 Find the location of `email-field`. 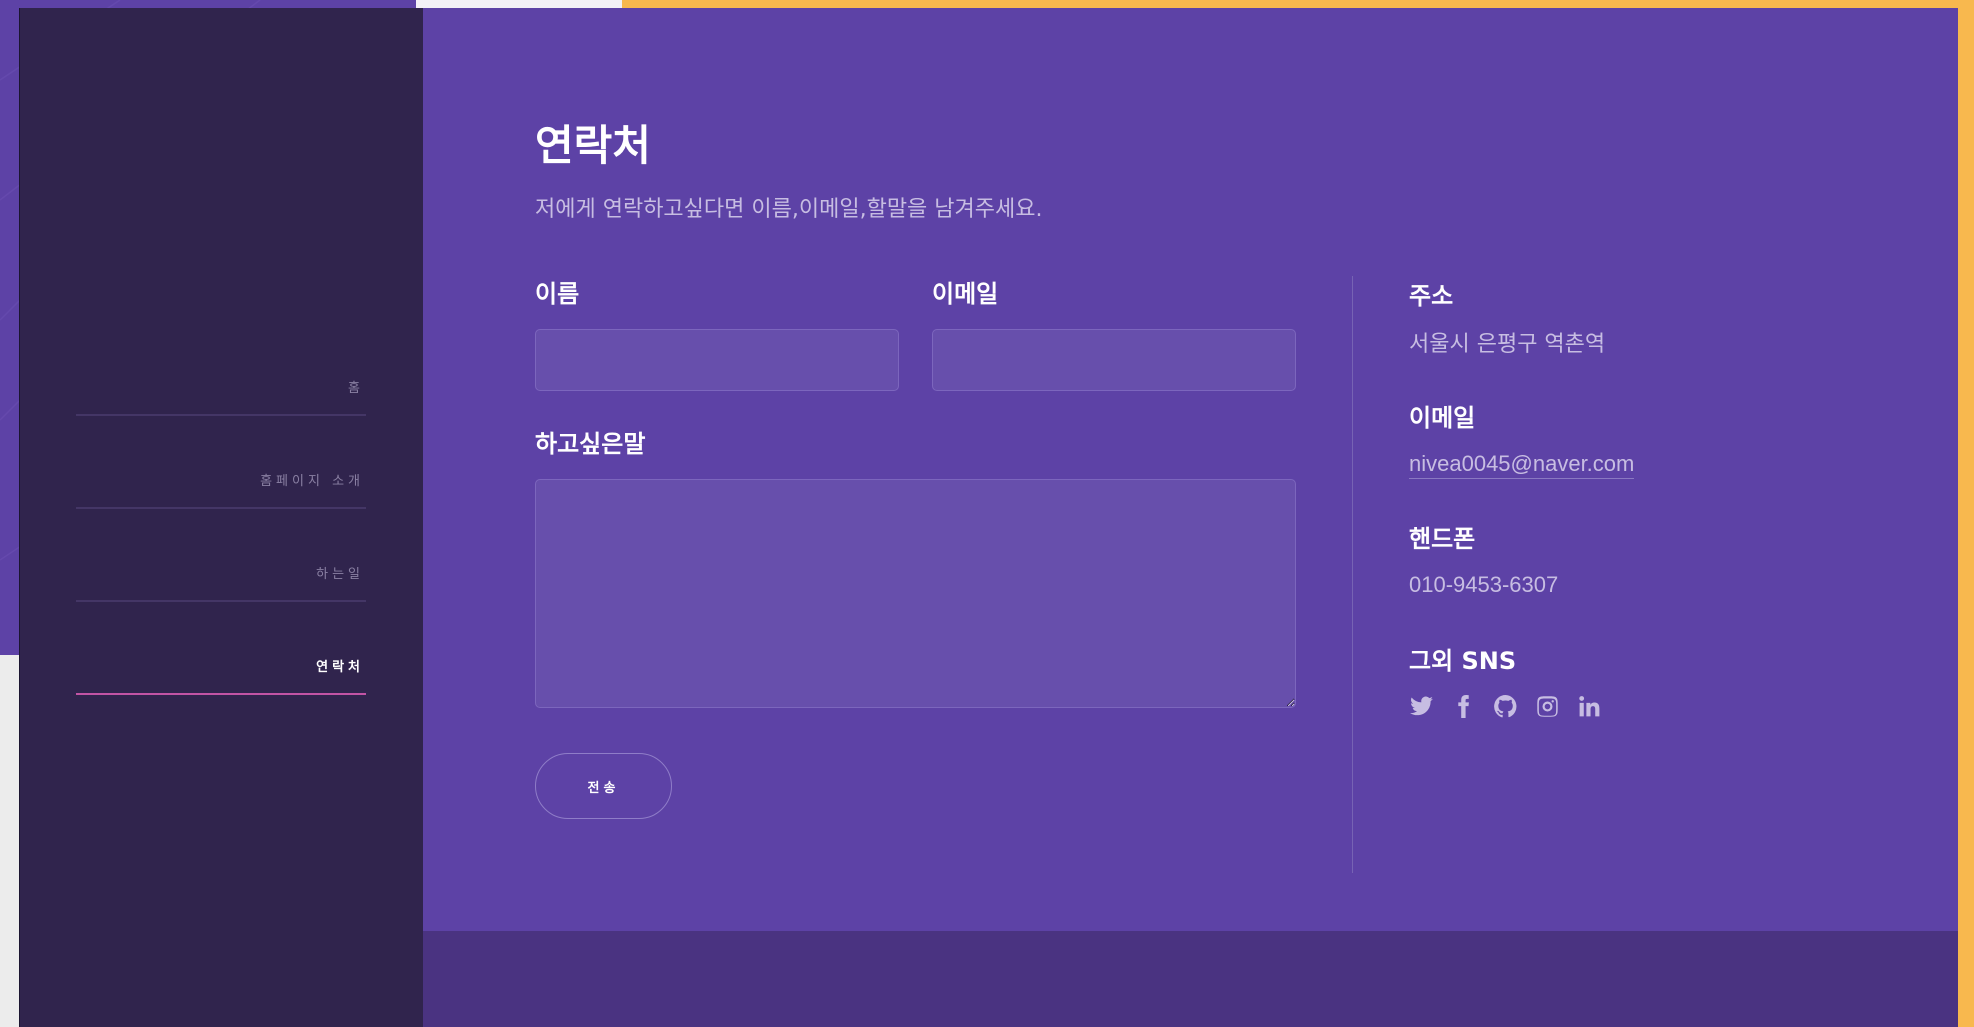

email-field is located at coordinates (1114, 360).